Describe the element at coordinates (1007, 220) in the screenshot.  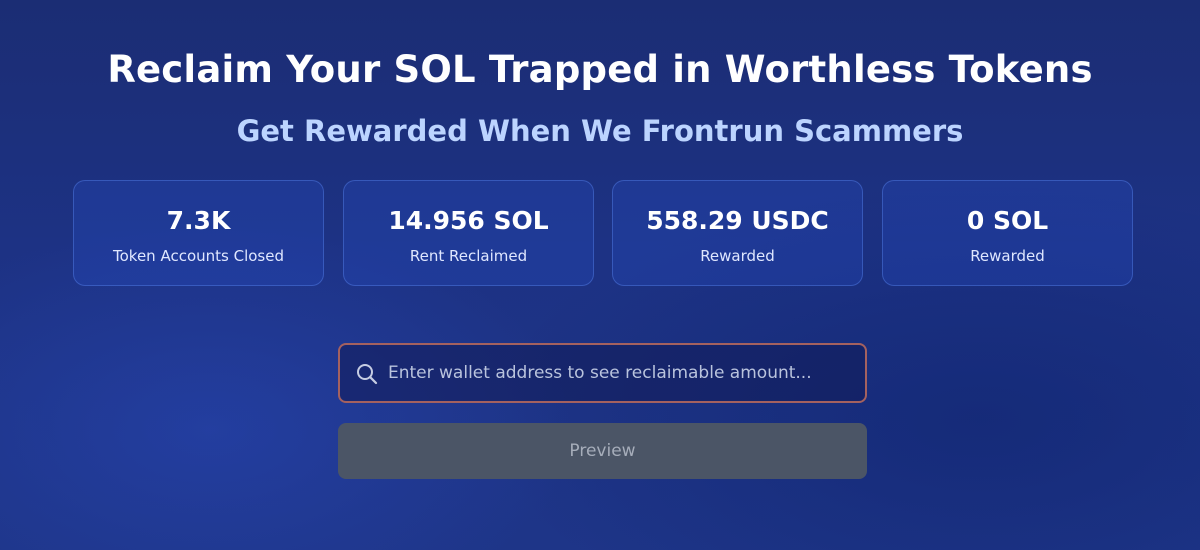
I see `stat-value: 0 SOL` at that location.